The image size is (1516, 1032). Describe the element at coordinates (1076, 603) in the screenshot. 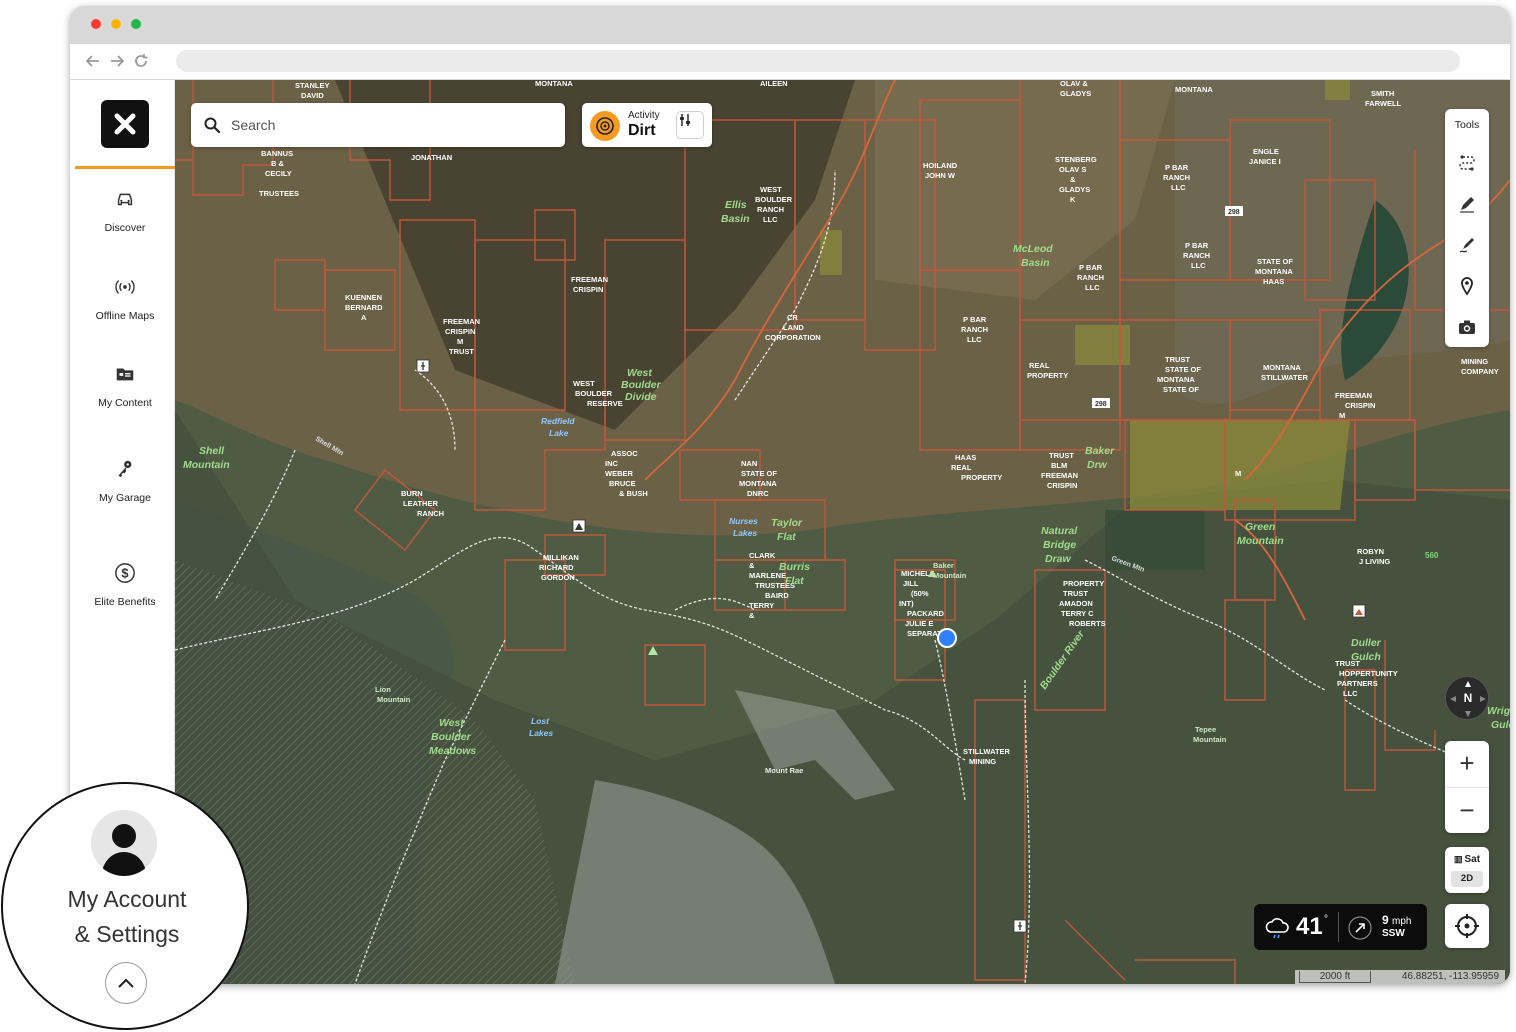

I see `map-label: AMADON` at that location.